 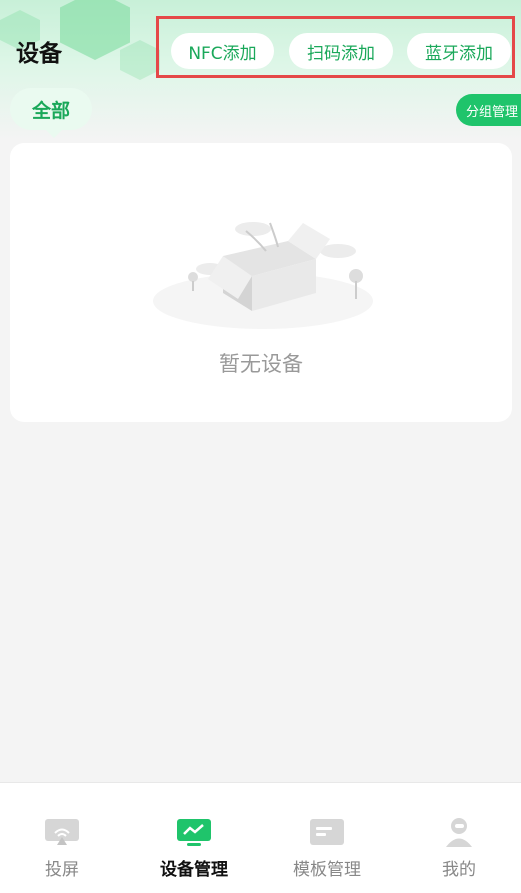 What do you see at coordinates (327, 832) in the screenshot?
I see `template-icon` at bounding box center [327, 832].